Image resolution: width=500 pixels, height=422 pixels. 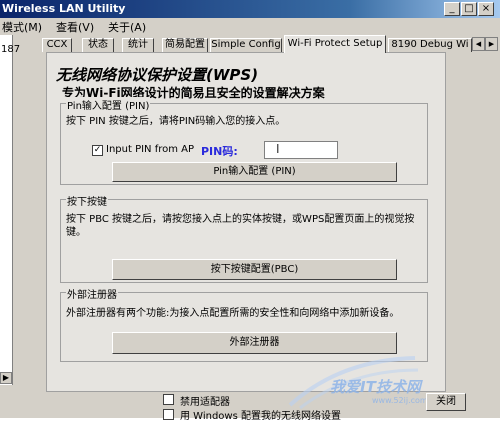 I want to click on pin-description: 按下 PIN 按键之后，请将PIN码输入您的接入点。, so click(x=176, y=121).